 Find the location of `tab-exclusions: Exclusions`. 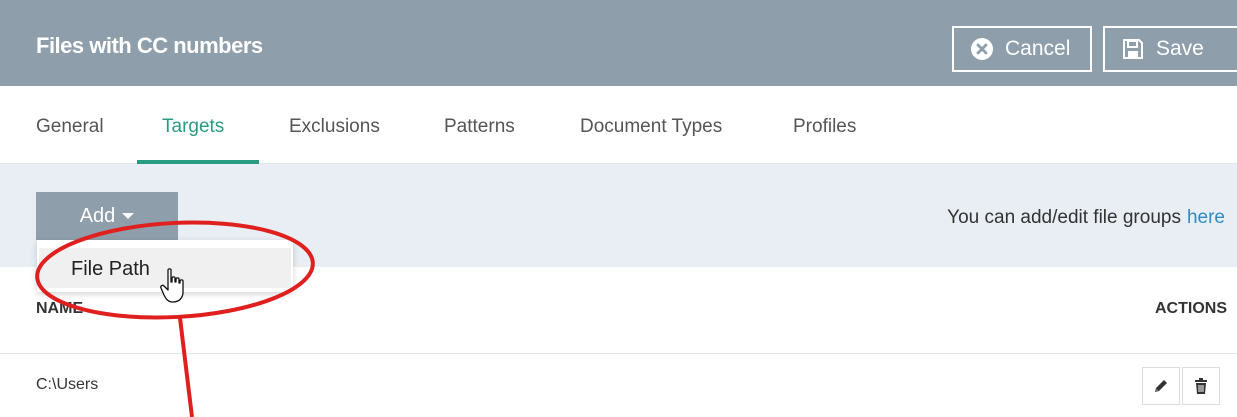

tab-exclusions: Exclusions is located at coordinates (334, 127).